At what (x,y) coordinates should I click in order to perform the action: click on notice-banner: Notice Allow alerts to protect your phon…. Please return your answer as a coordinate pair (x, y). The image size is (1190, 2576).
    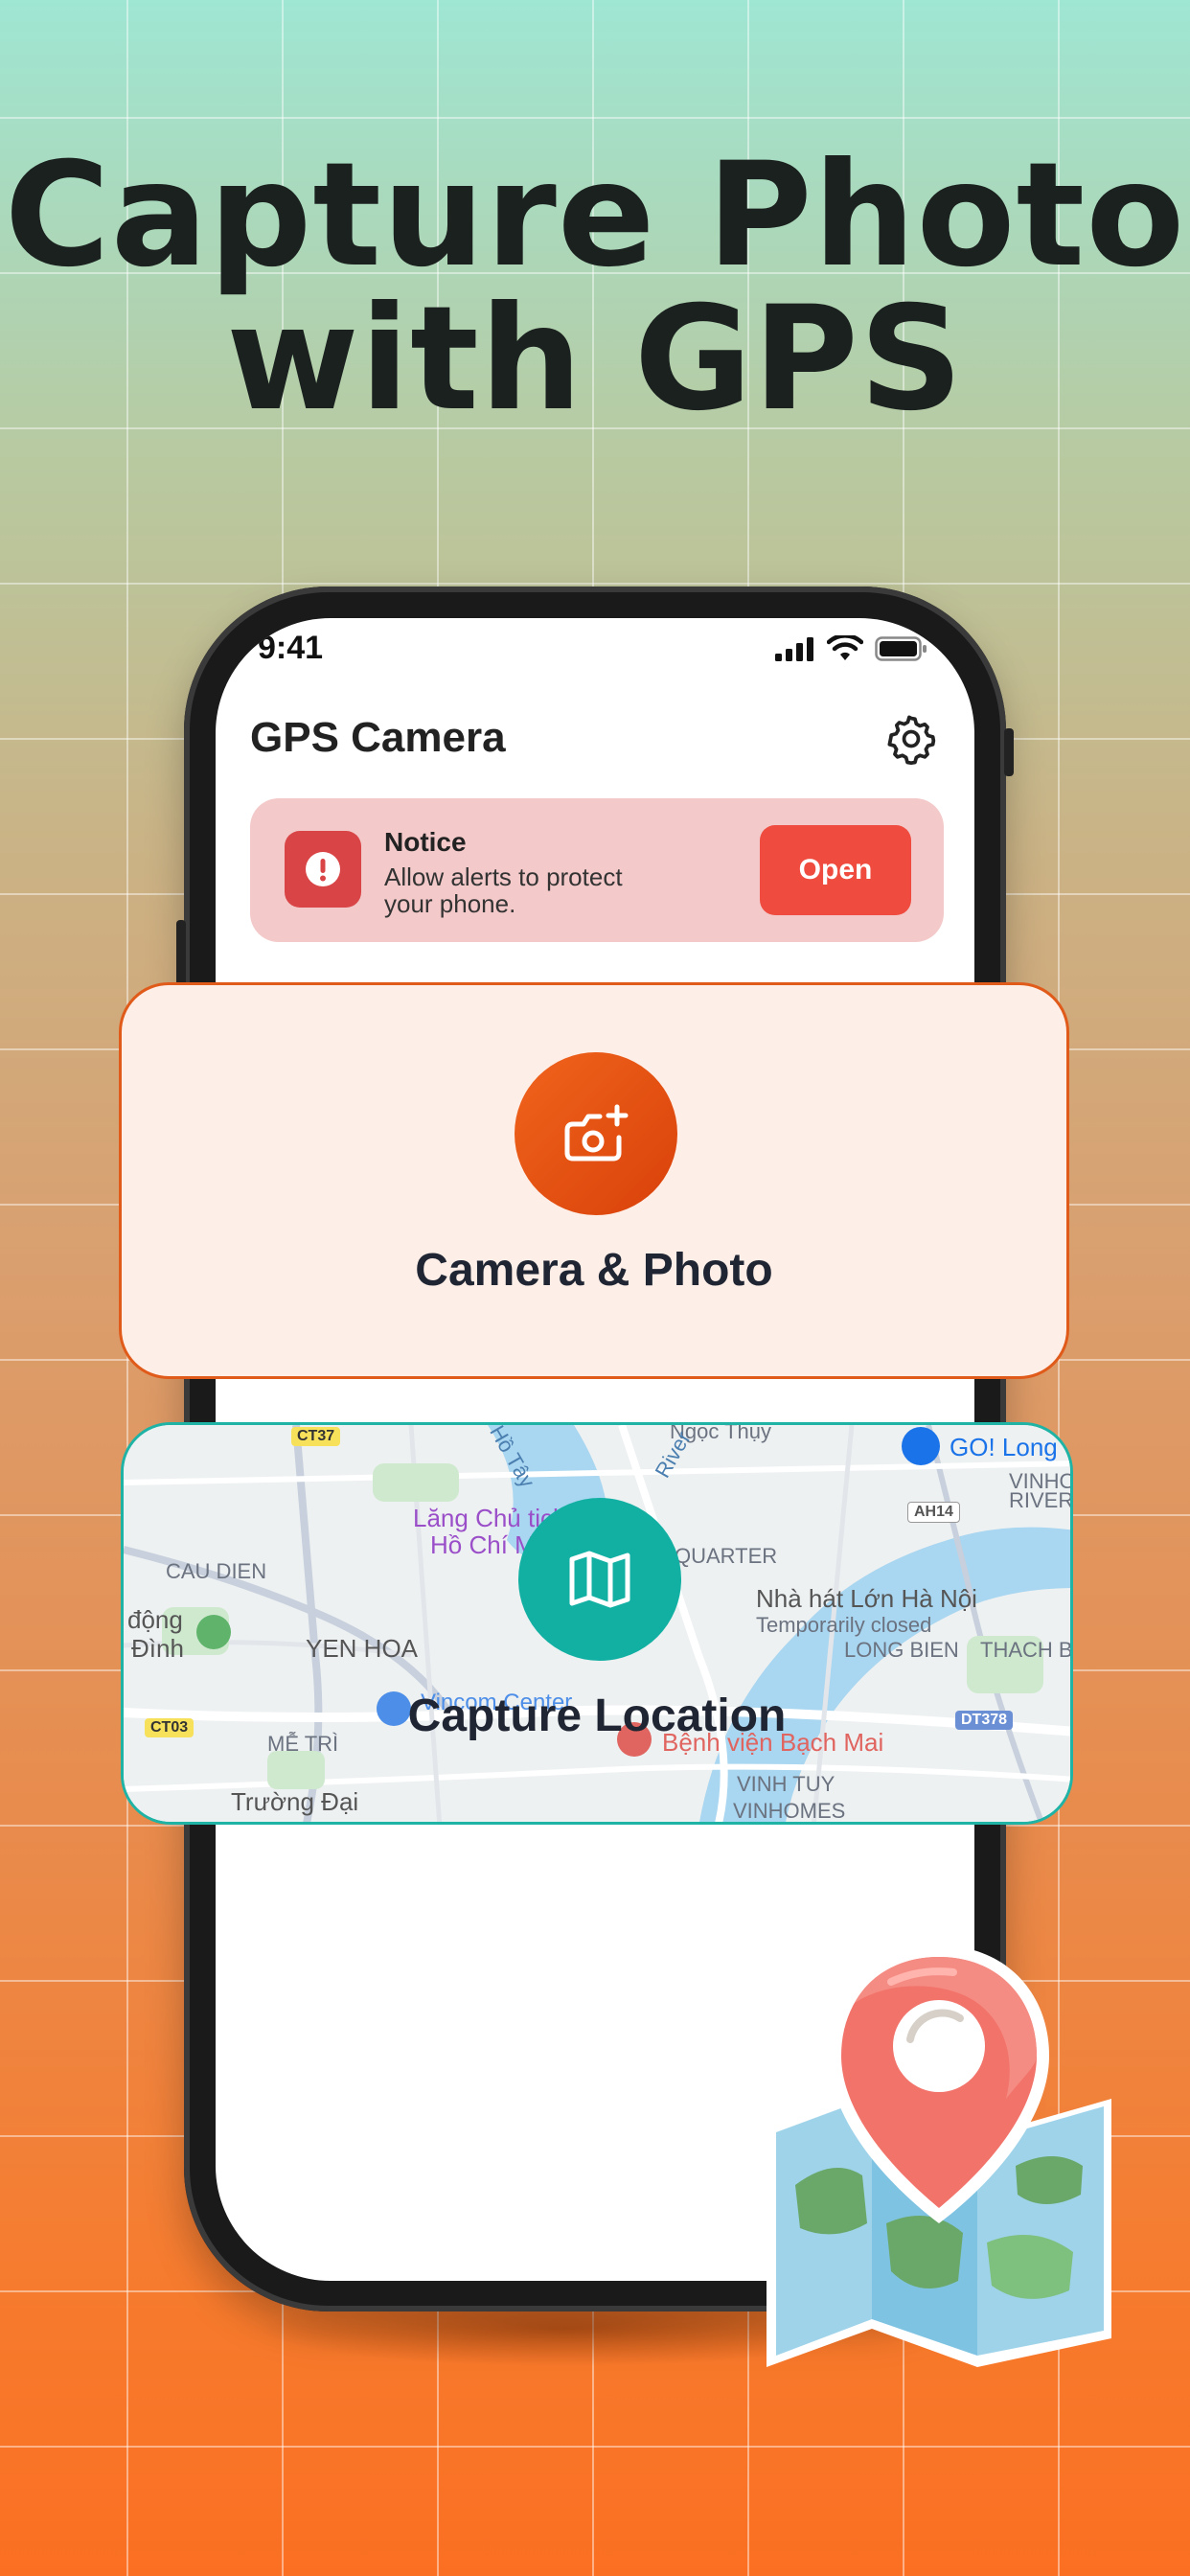
    Looking at the image, I should click on (597, 870).